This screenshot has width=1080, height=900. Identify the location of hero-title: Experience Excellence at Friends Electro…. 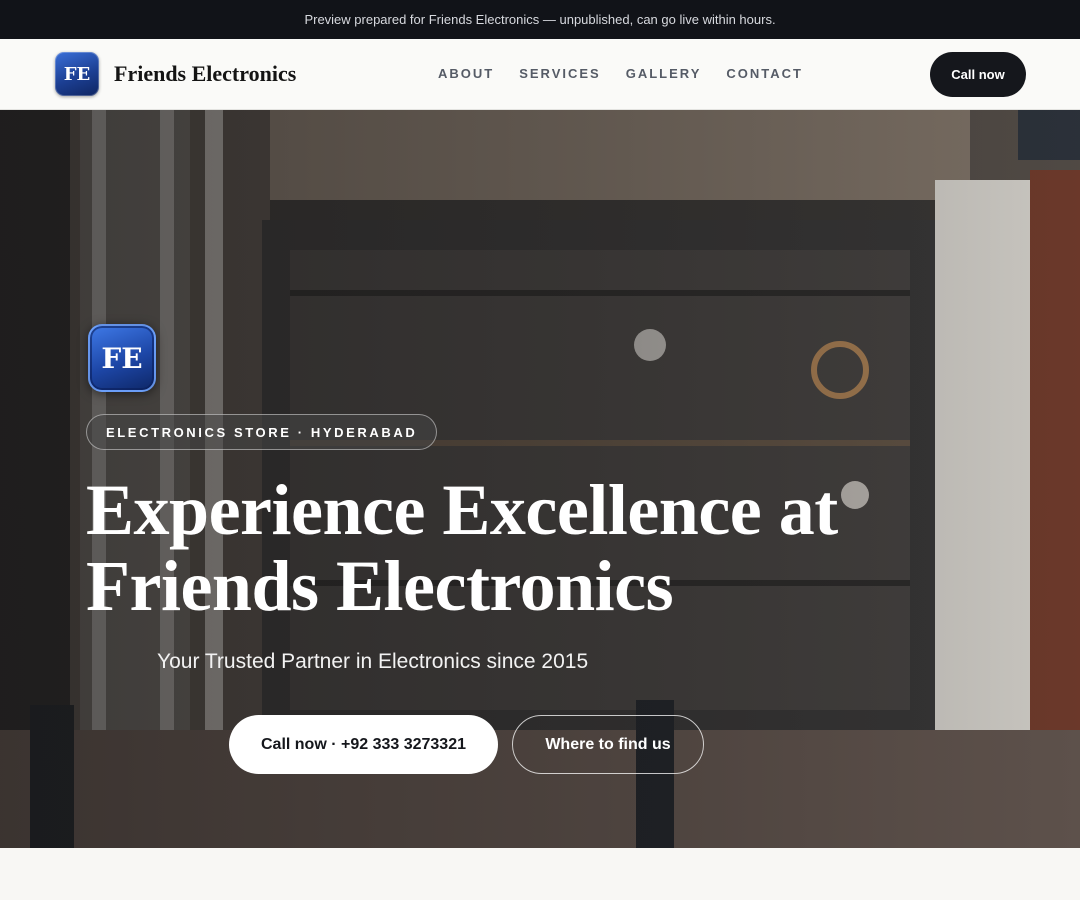
(486, 548).